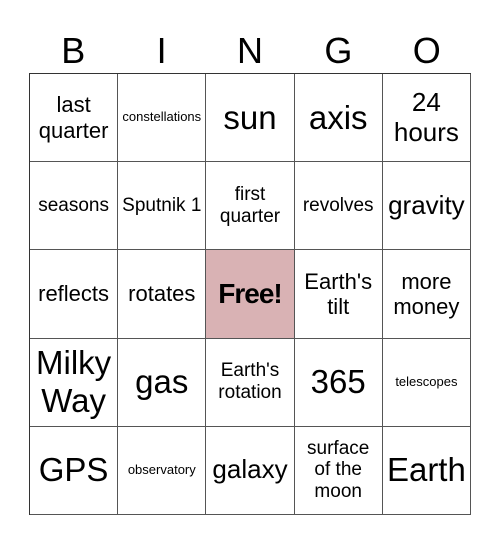 This screenshot has height=544, width=500. I want to click on bingo-header: B I N G O, so click(250, 50).